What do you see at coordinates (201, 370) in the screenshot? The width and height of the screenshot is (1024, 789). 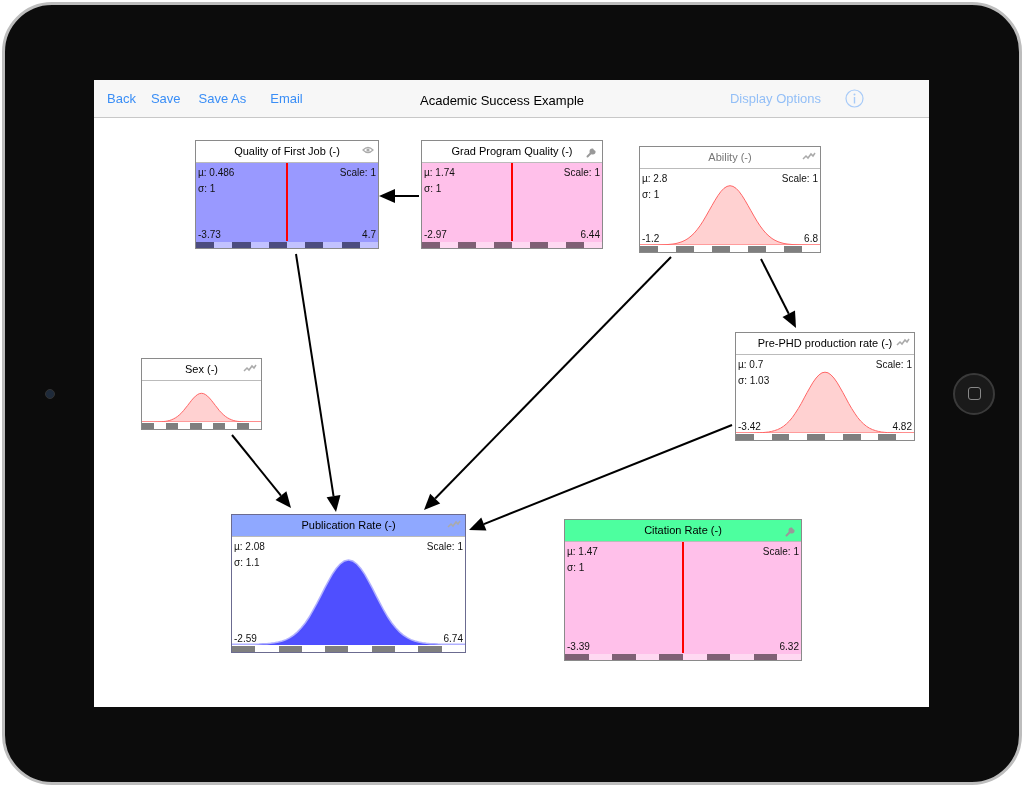 I see `node-title: Sex (-)` at bounding box center [201, 370].